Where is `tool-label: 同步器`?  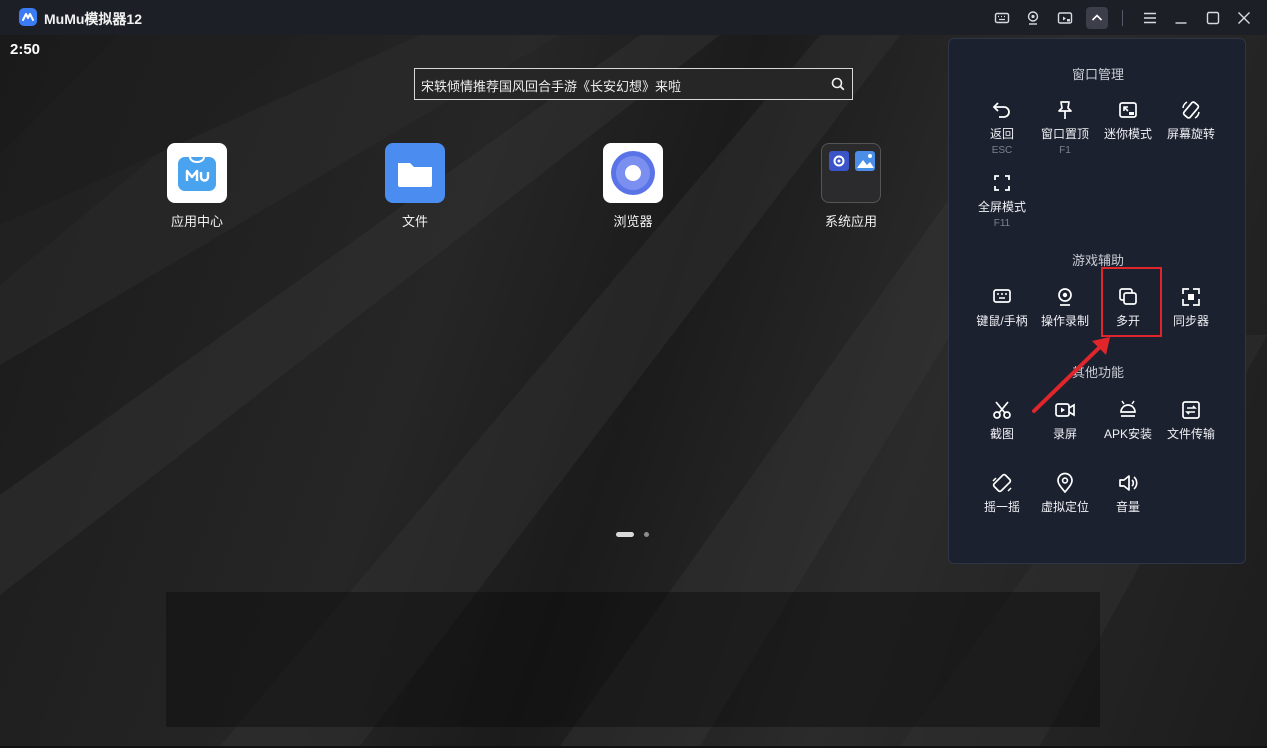
tool-label: 同步器 is located at coordinates (1190, 321).